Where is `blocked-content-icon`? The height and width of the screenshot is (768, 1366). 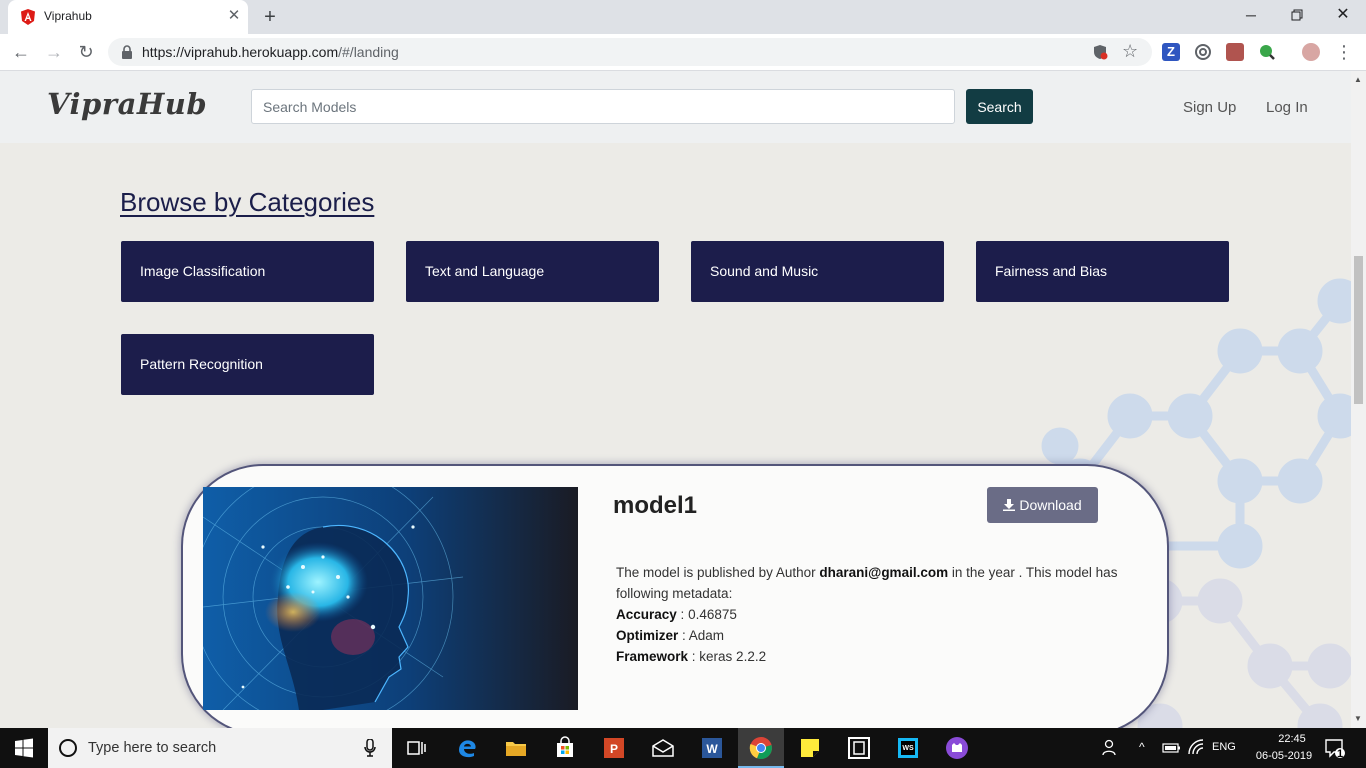
blocked-content-icon is located at coordinates (1100, 52).